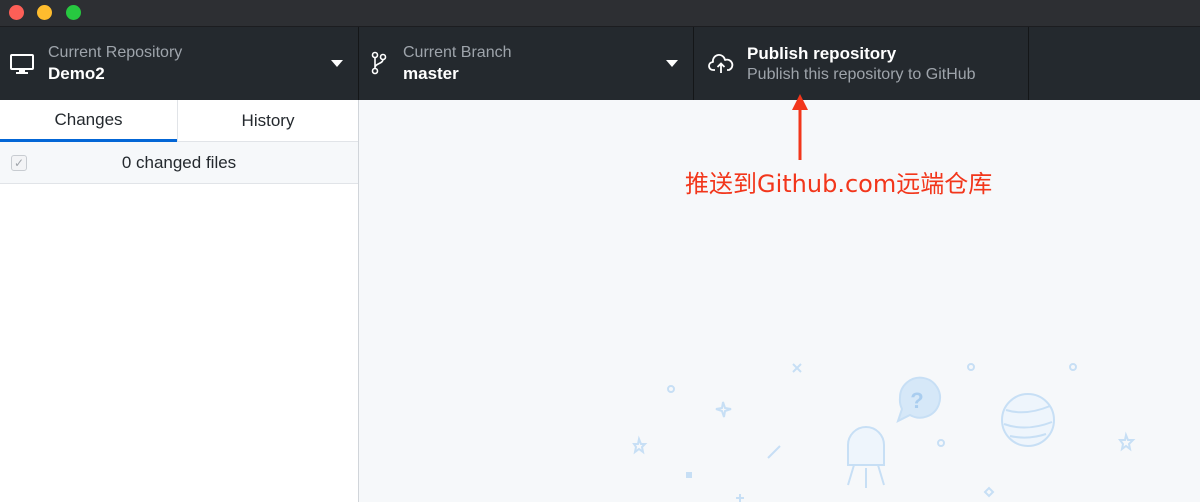  I want to click on current-branch-name: master, so click(431, 73).